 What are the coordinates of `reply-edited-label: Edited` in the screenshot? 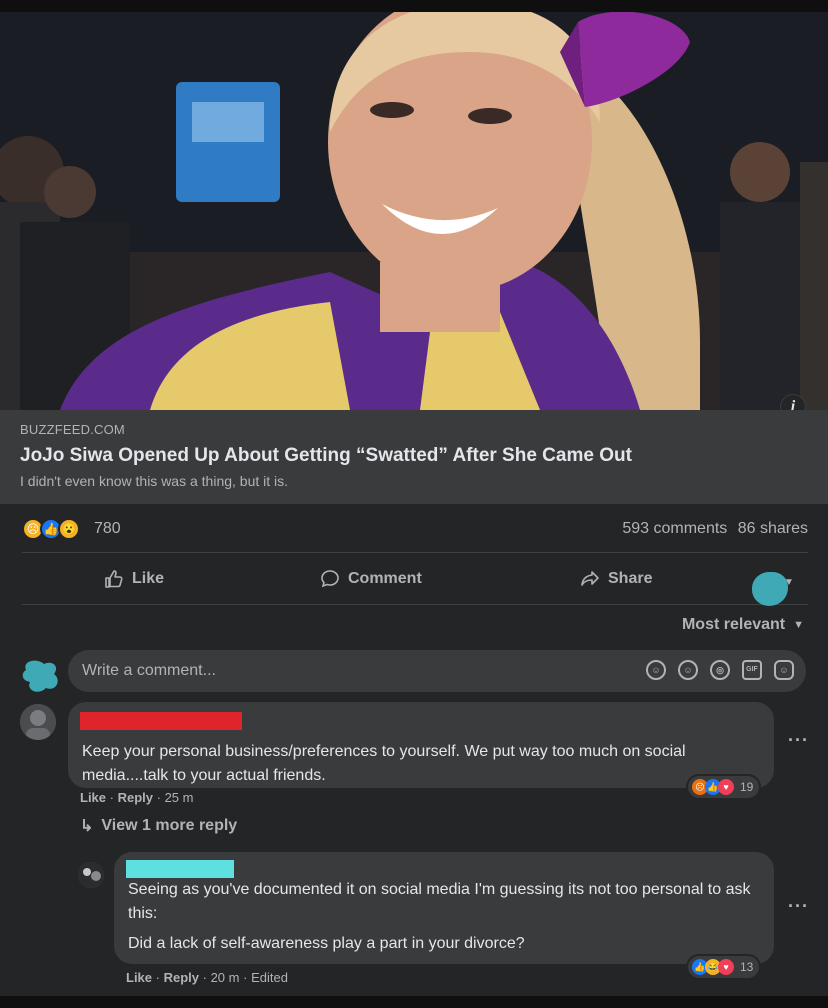 It's located at (269, 977).